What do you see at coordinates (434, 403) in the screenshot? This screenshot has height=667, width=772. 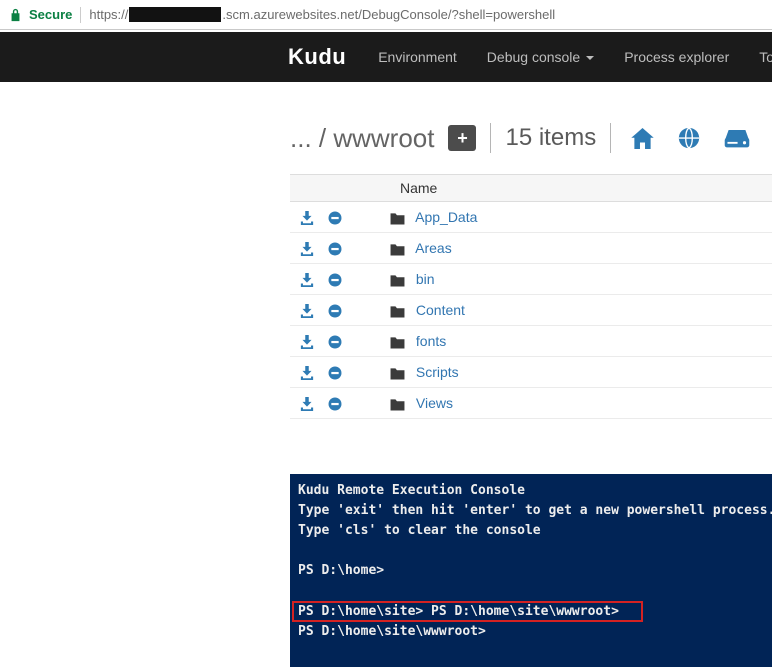 I see `folder-link: Views` at bounding box center [434, 403].